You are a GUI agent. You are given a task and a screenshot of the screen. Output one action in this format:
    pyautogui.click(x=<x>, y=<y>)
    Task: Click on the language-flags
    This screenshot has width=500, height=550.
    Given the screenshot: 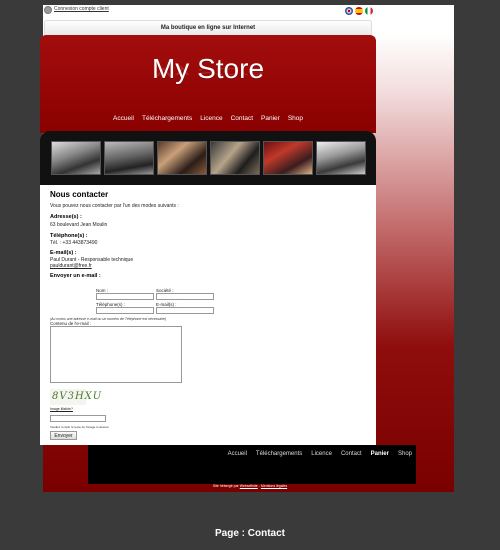 What is the action you would take?
    pyautogui.click(x=359, y=11)
    